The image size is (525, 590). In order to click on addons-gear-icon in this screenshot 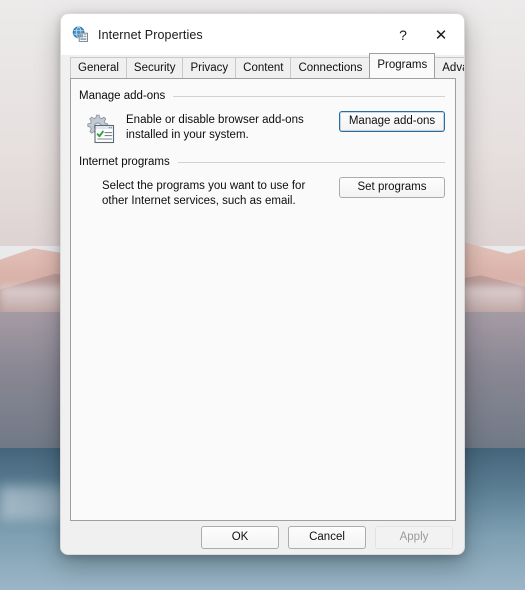, I will do `click(100, 129)`.